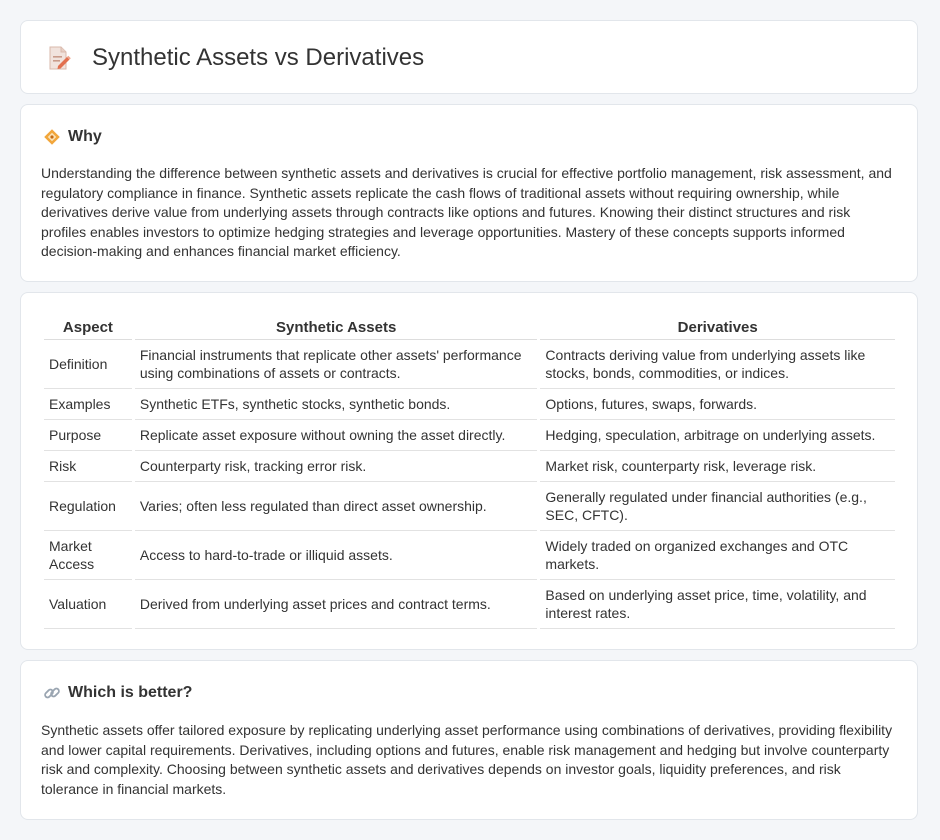  What do you see at coordinates (88, 604) in the screenshot?
I see `row-aspect: Valuation` at bounding box center [88, 604].